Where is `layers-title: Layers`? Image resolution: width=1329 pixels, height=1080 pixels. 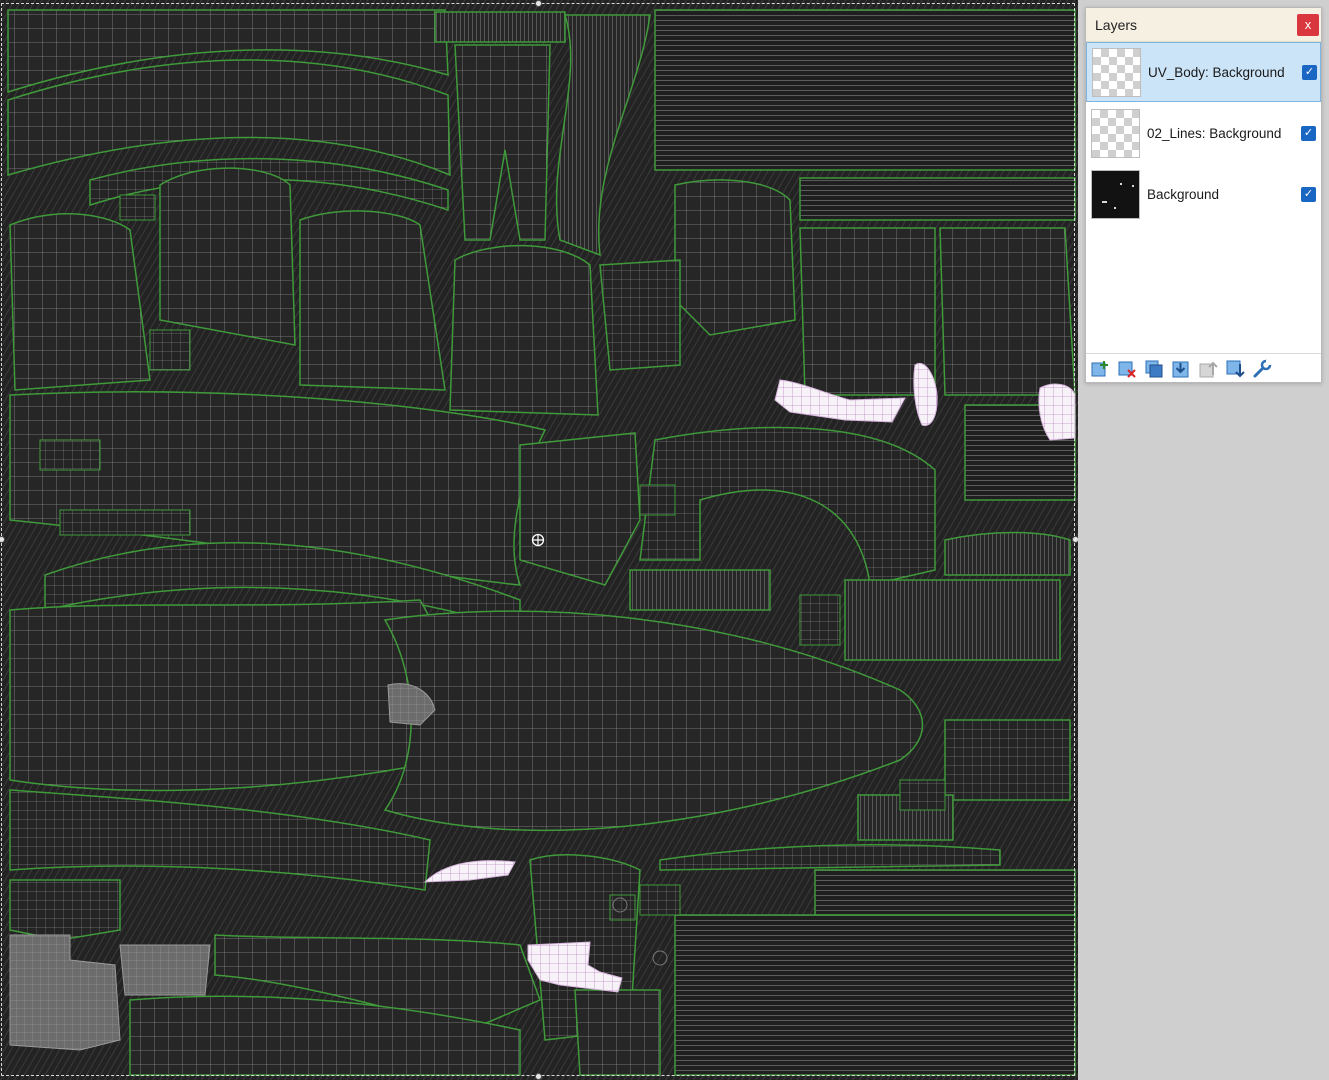 layers-title: Layers is located at coordinates (1116, 25).